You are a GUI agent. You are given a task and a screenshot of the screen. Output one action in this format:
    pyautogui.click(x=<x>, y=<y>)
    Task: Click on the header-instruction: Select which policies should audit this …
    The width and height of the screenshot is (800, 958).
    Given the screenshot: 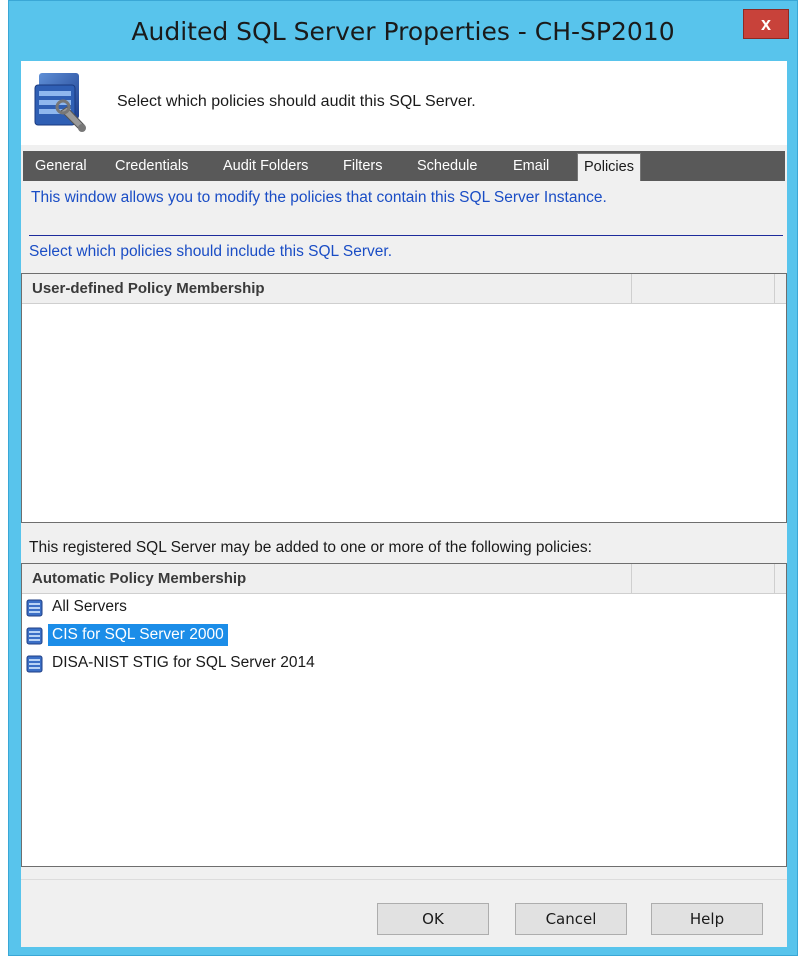 What is the action you would take?
    pyautogui.click(x=296, y=101)
    